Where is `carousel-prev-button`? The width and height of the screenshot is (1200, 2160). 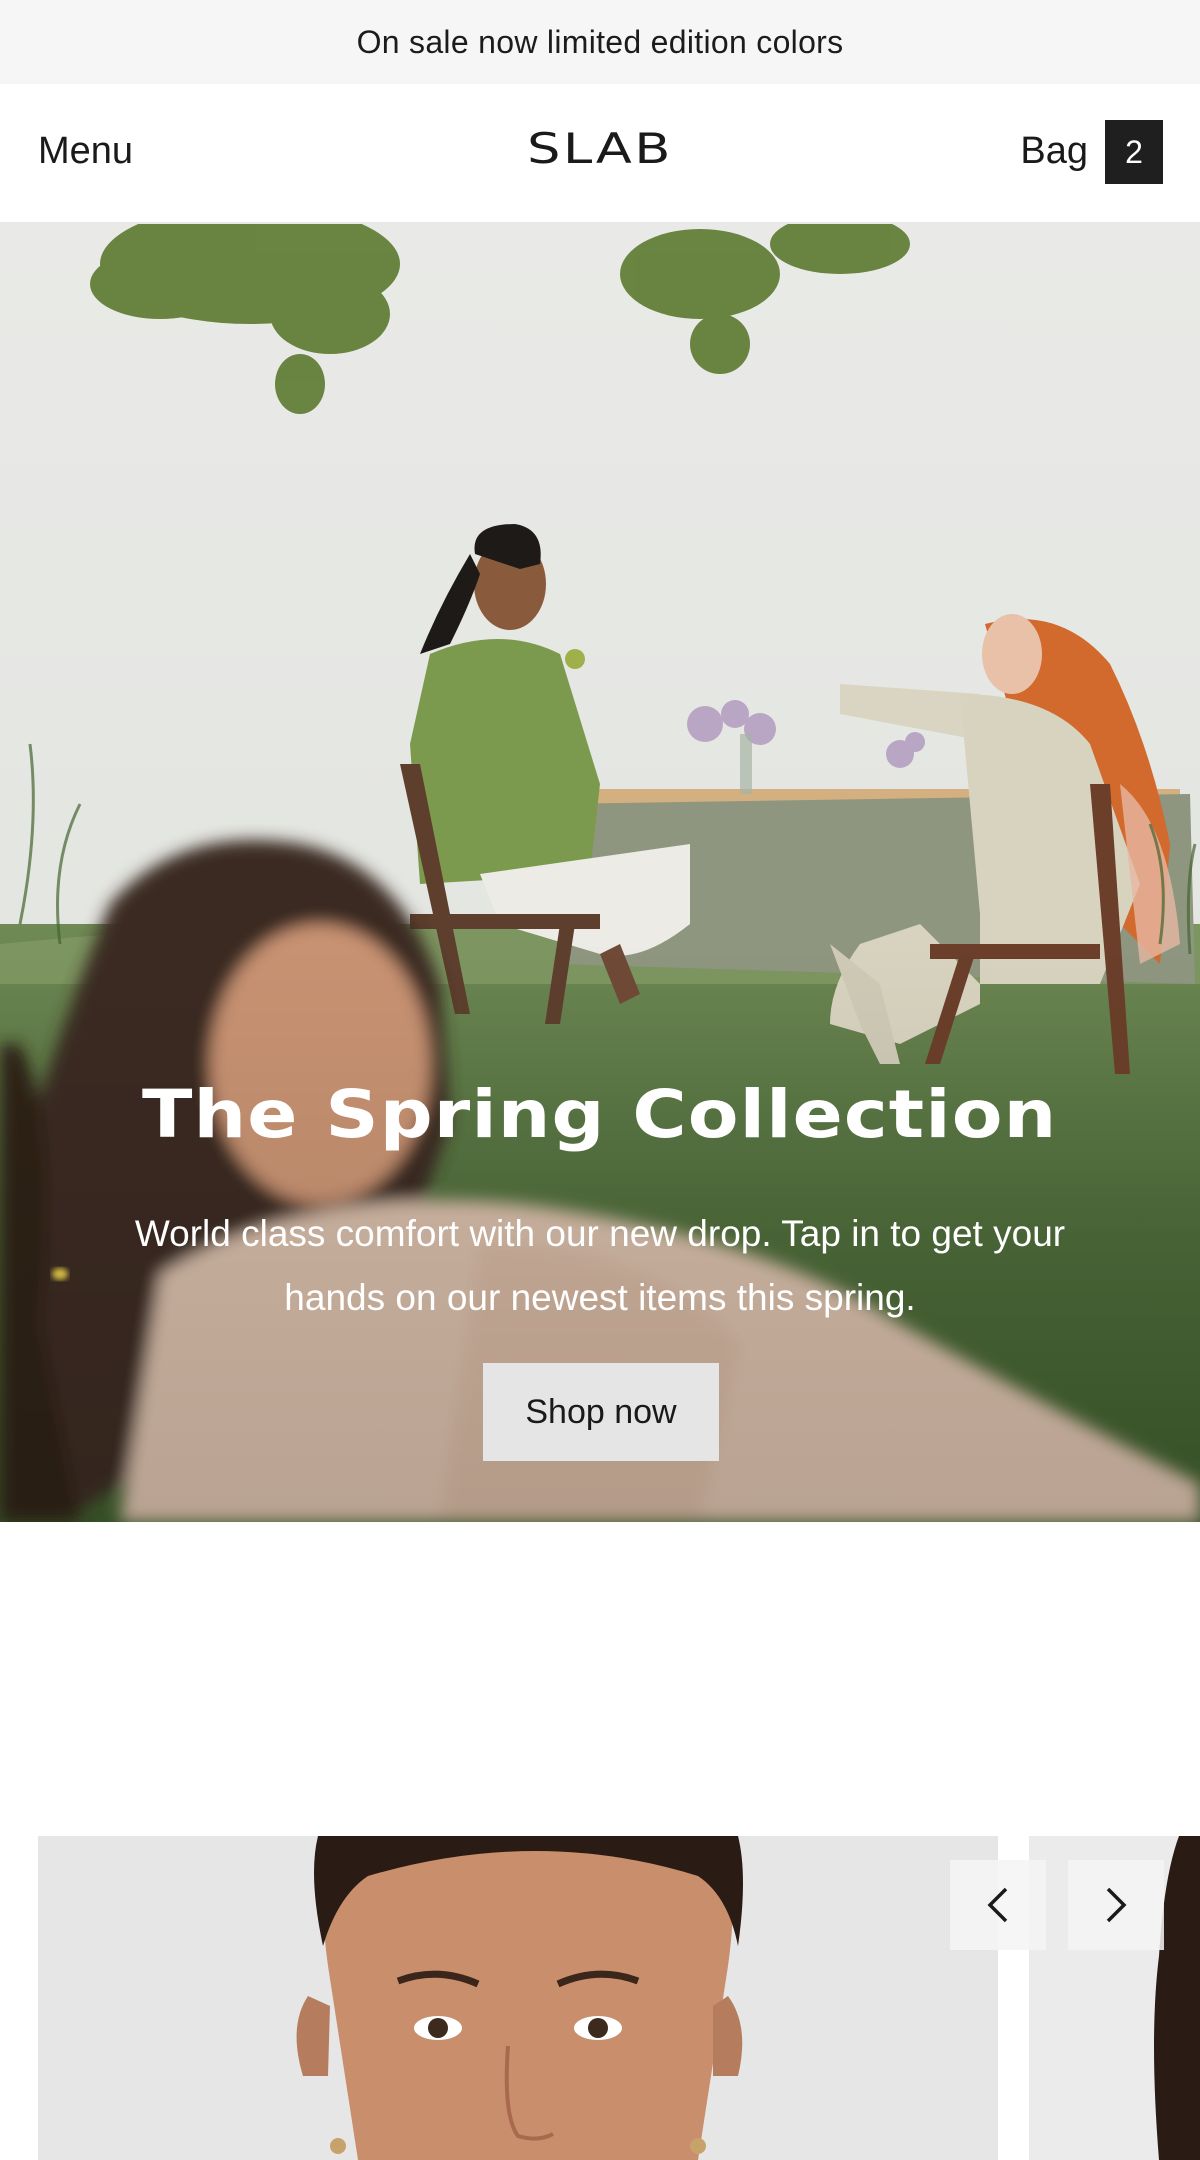
carousel-prev-button is located at coordinates (998, 1905).